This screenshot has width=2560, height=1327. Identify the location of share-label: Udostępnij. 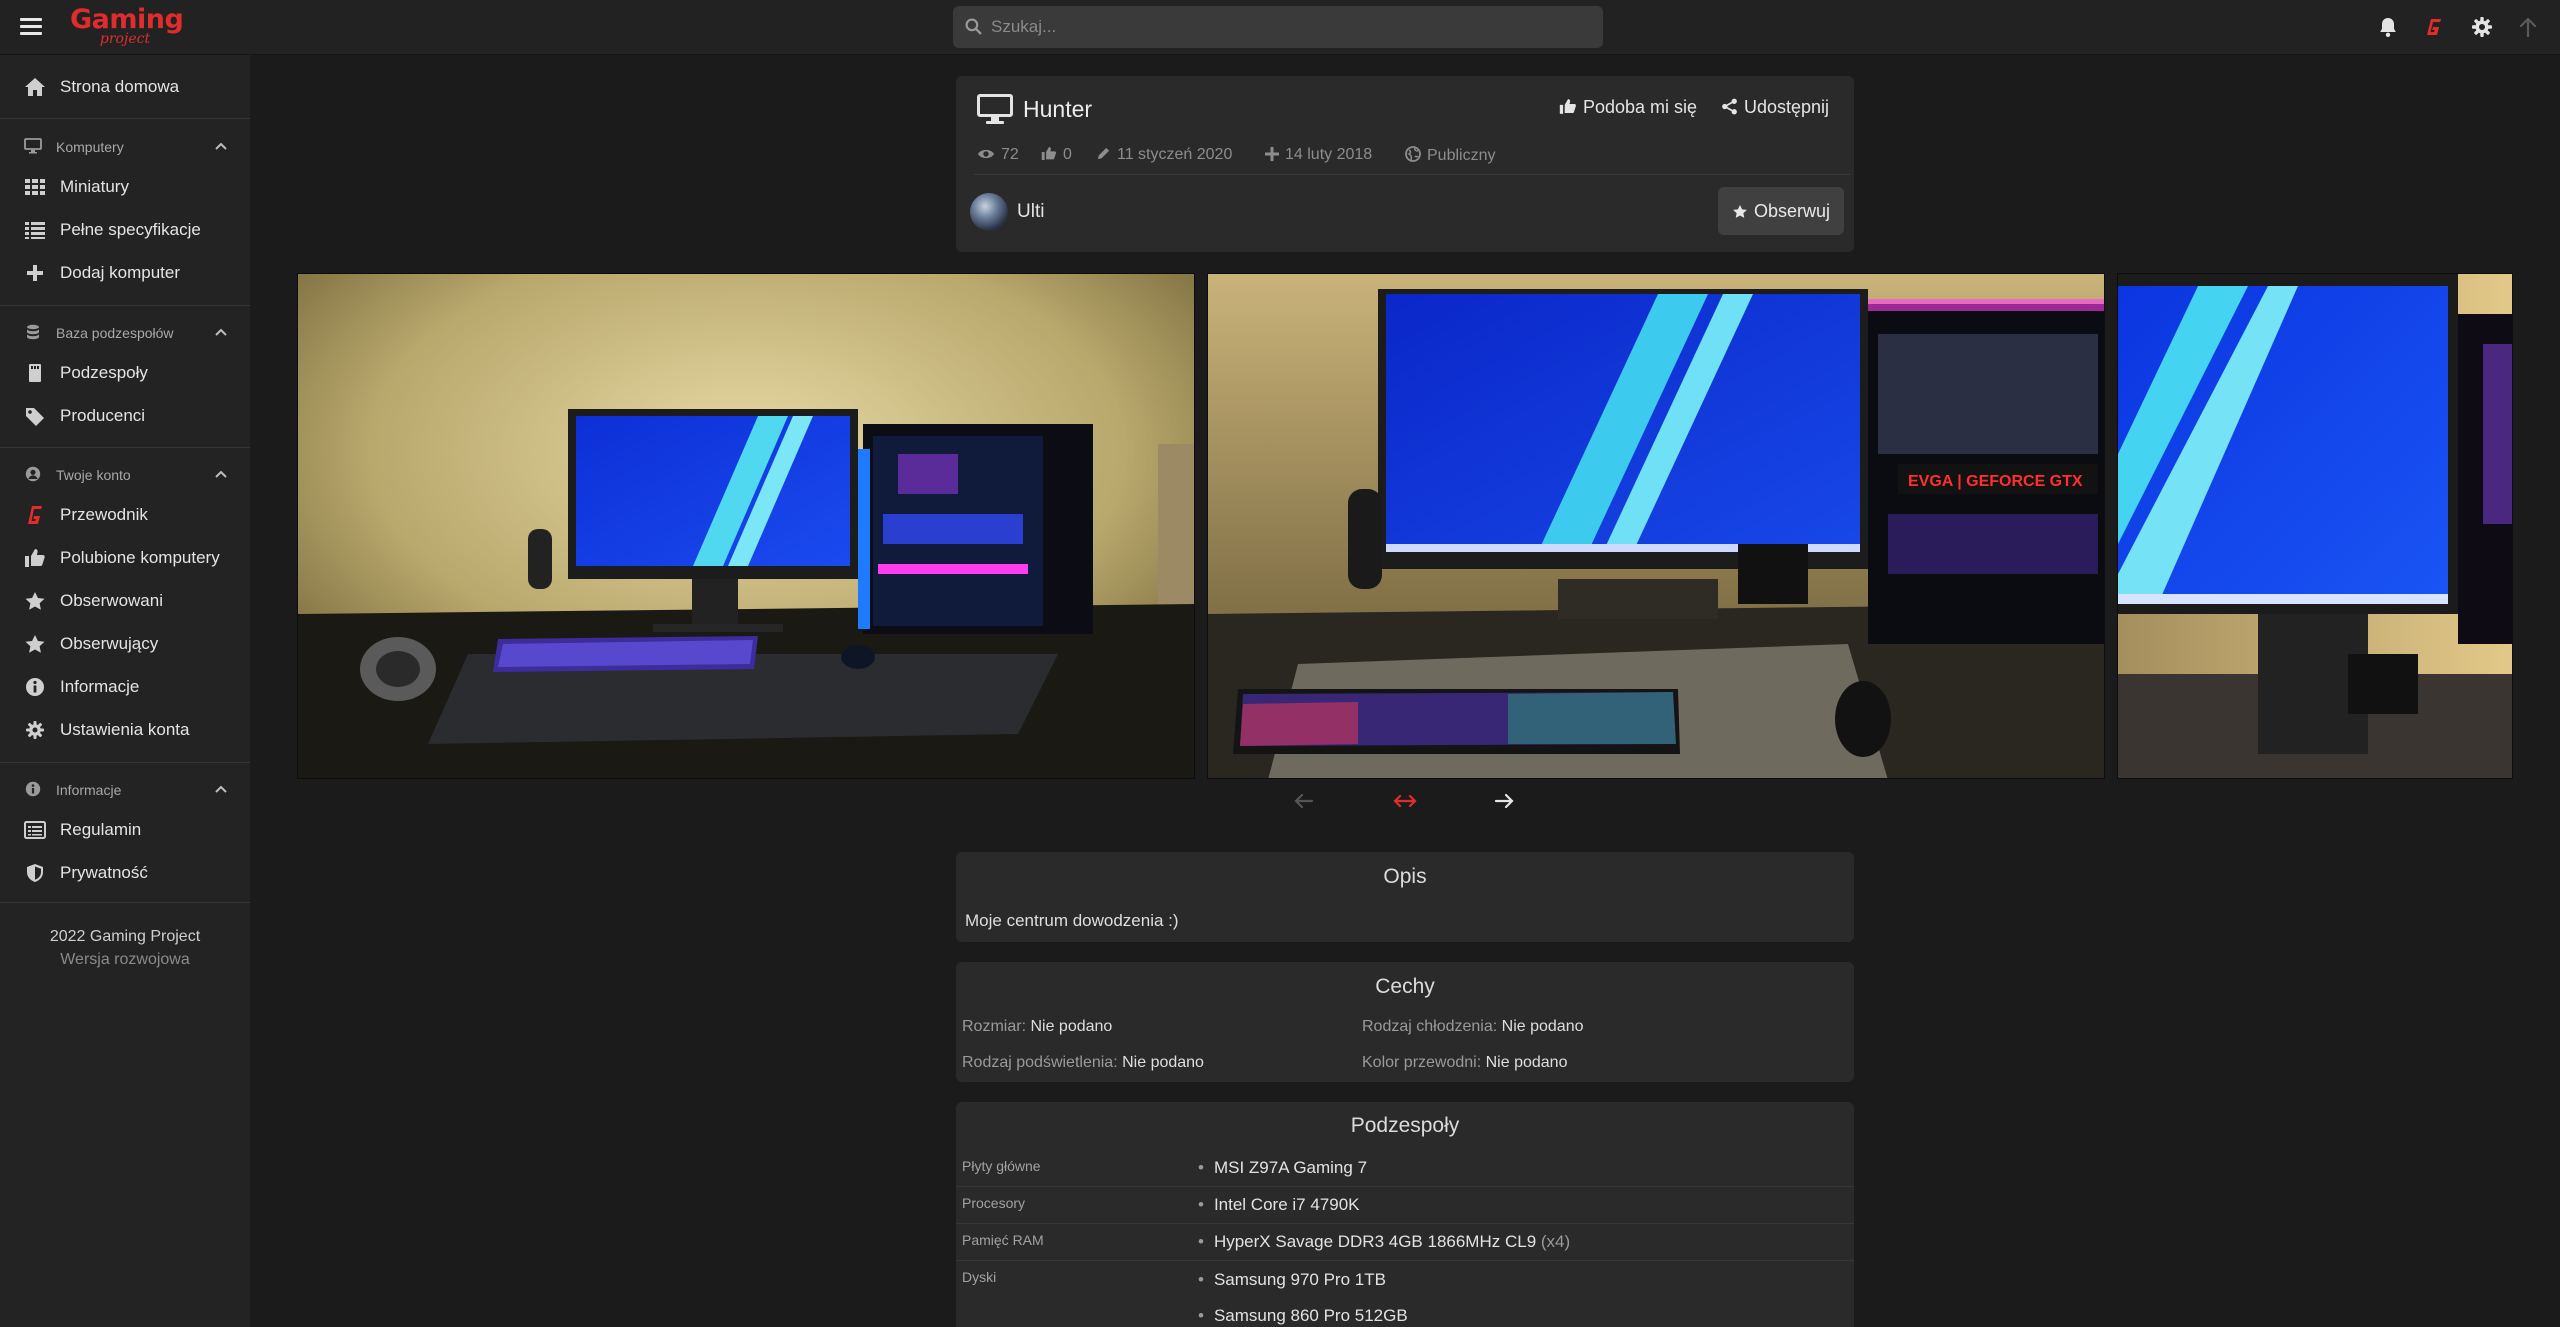
(1787, 107).